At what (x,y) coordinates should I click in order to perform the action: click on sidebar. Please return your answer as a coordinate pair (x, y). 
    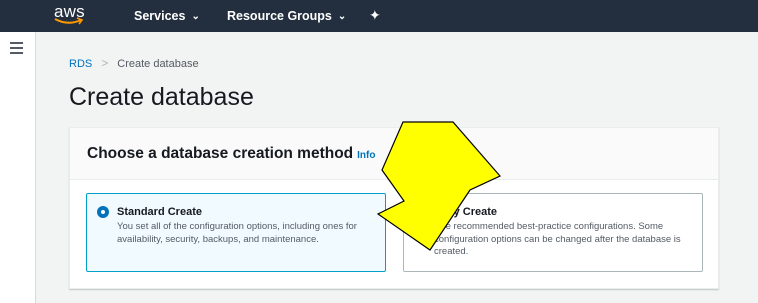
    Looking at the image, I should click on (18, 167).